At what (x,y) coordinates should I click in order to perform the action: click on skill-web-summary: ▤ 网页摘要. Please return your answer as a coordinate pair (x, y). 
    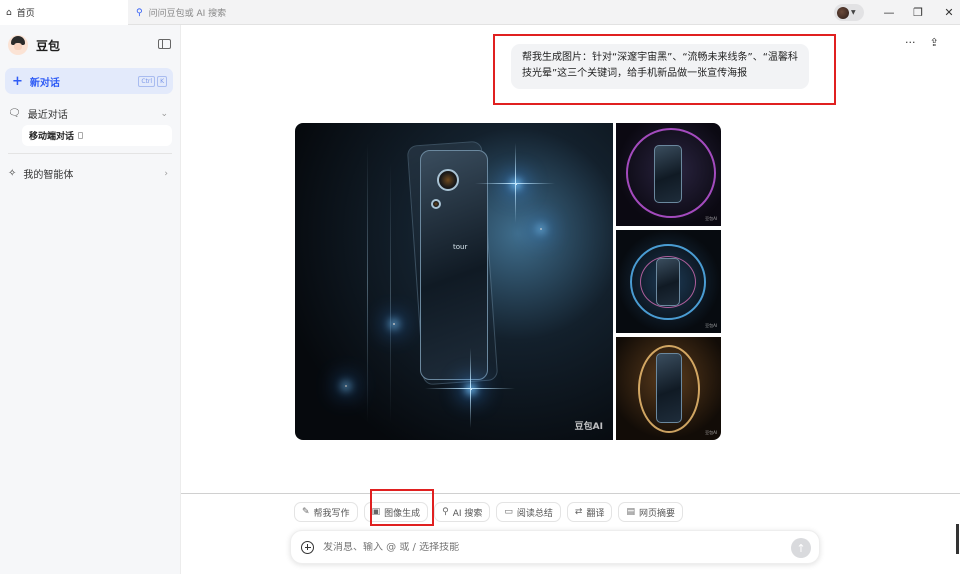
    Looking at the image, I should click on (650, 512).